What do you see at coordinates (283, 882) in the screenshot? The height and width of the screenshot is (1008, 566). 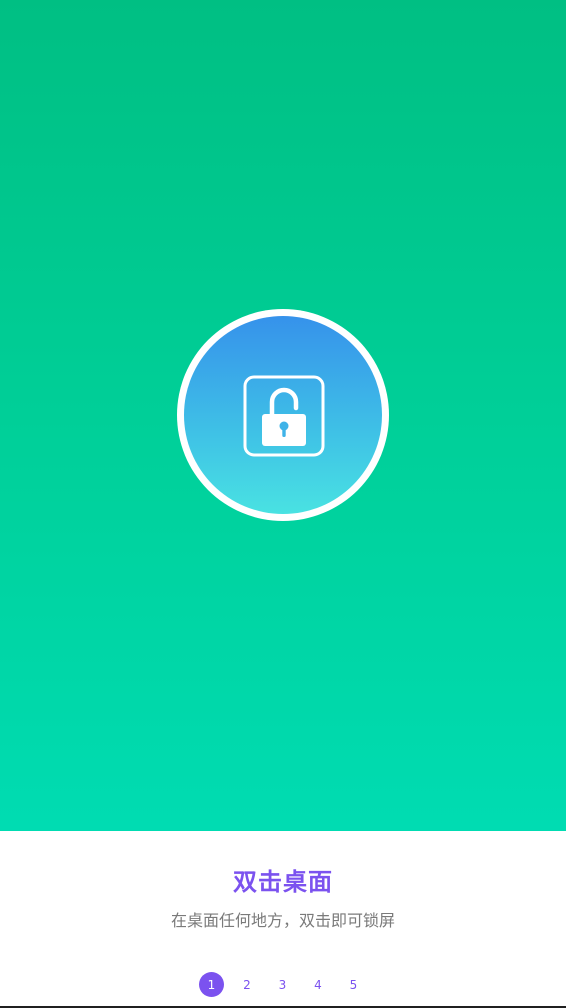 I see `intro-title: 双击桌面` at bounding box center [283, 882].